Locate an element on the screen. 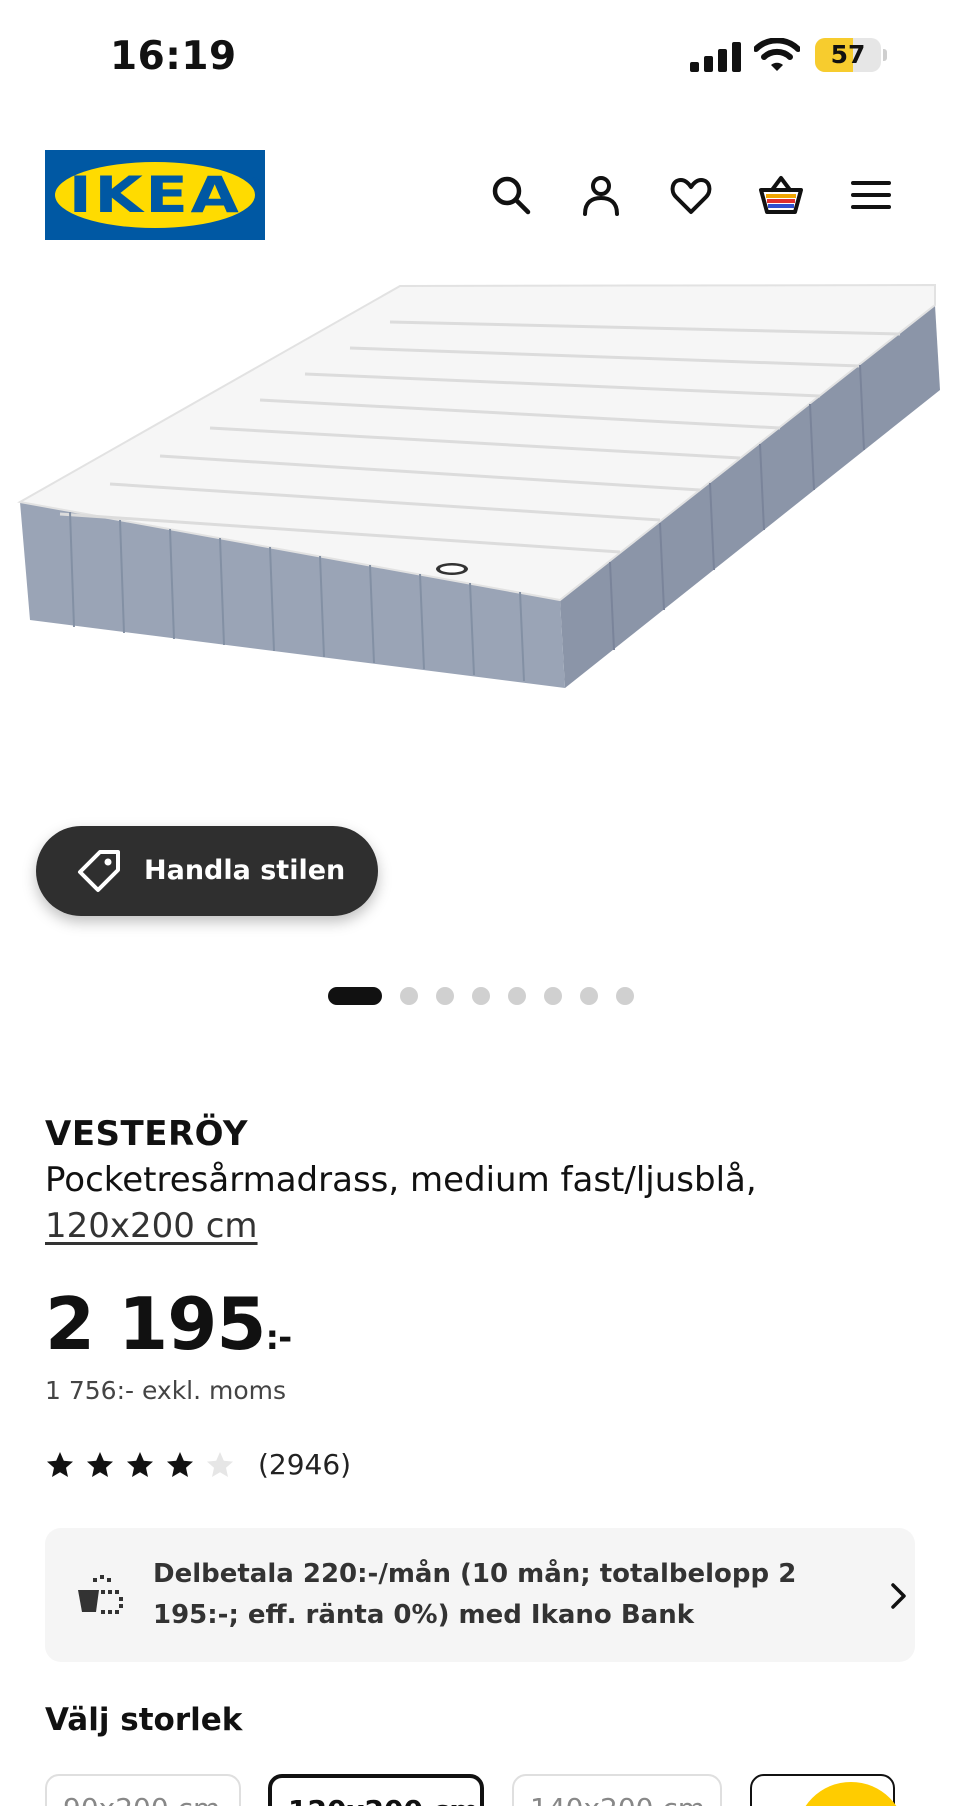 This screenshot has height=1806, width=960. logo-text: IKEA is located at coordinates (155, 195).